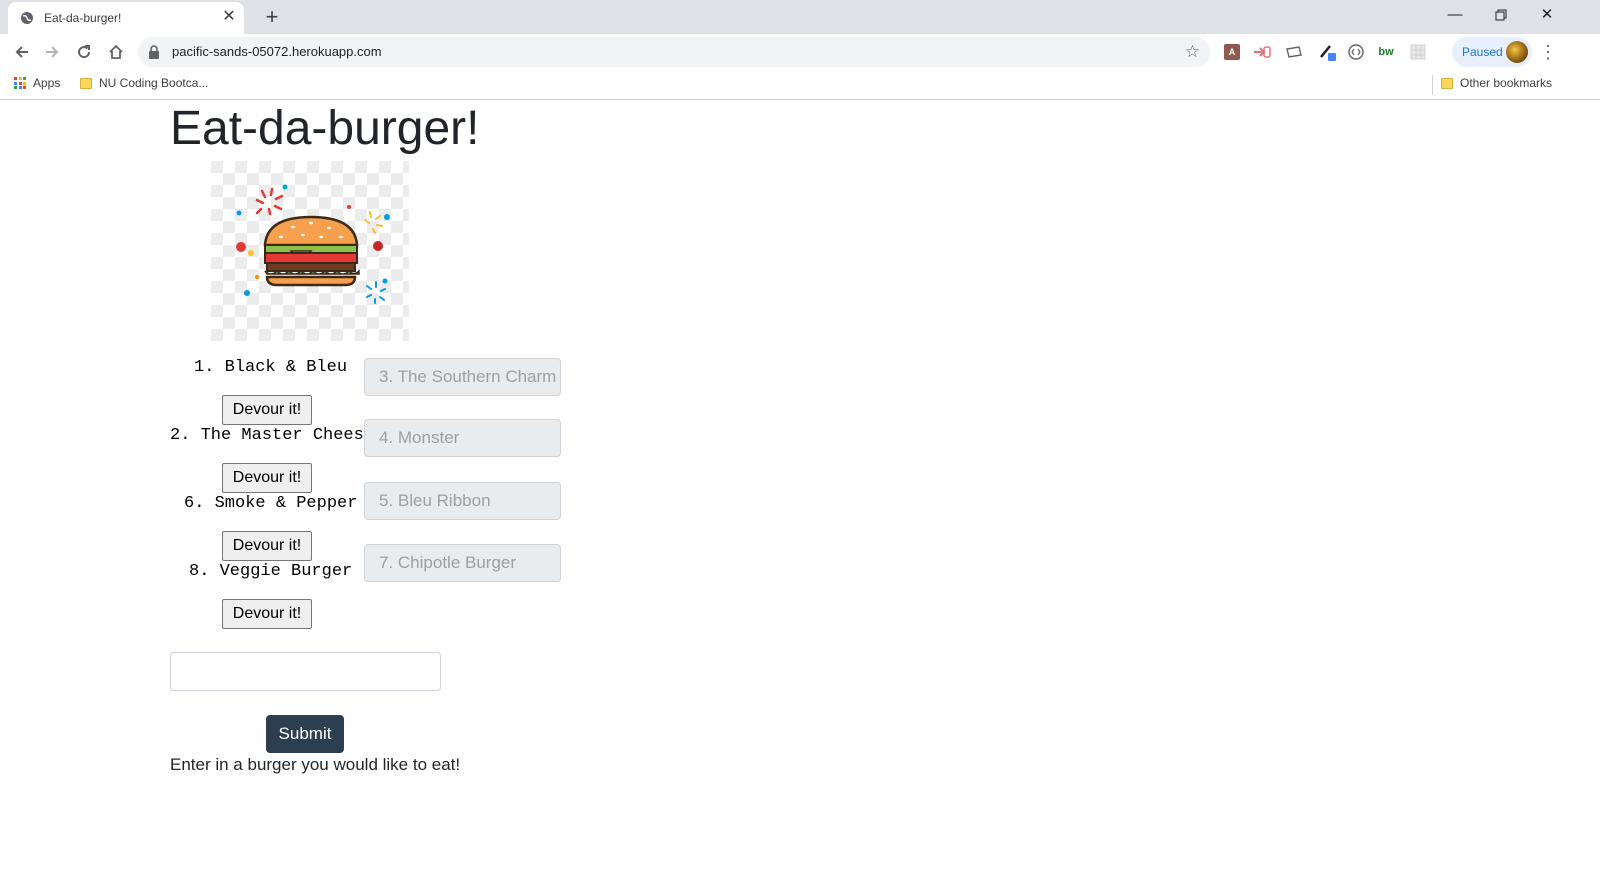 The width and height of the screenshot is (1600, 870). I want to click on restore-icon, so click(1501, 15).